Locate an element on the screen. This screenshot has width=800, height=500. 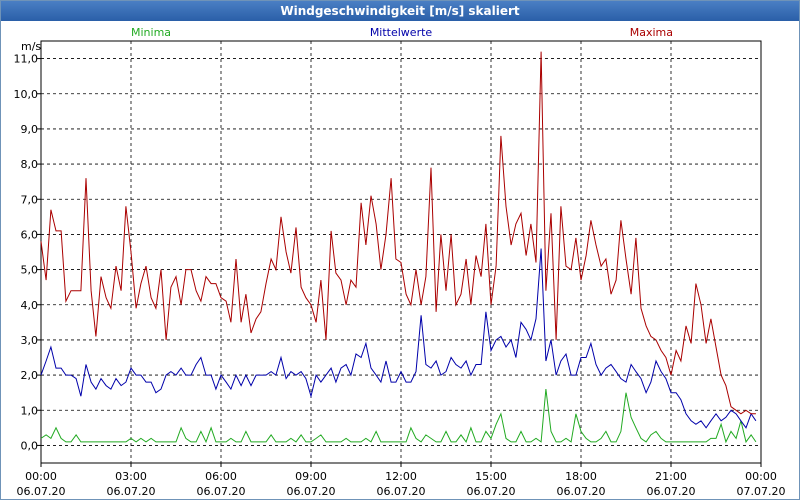
x-tick-label-time: 06:00 is located at coordinates (221, 476).